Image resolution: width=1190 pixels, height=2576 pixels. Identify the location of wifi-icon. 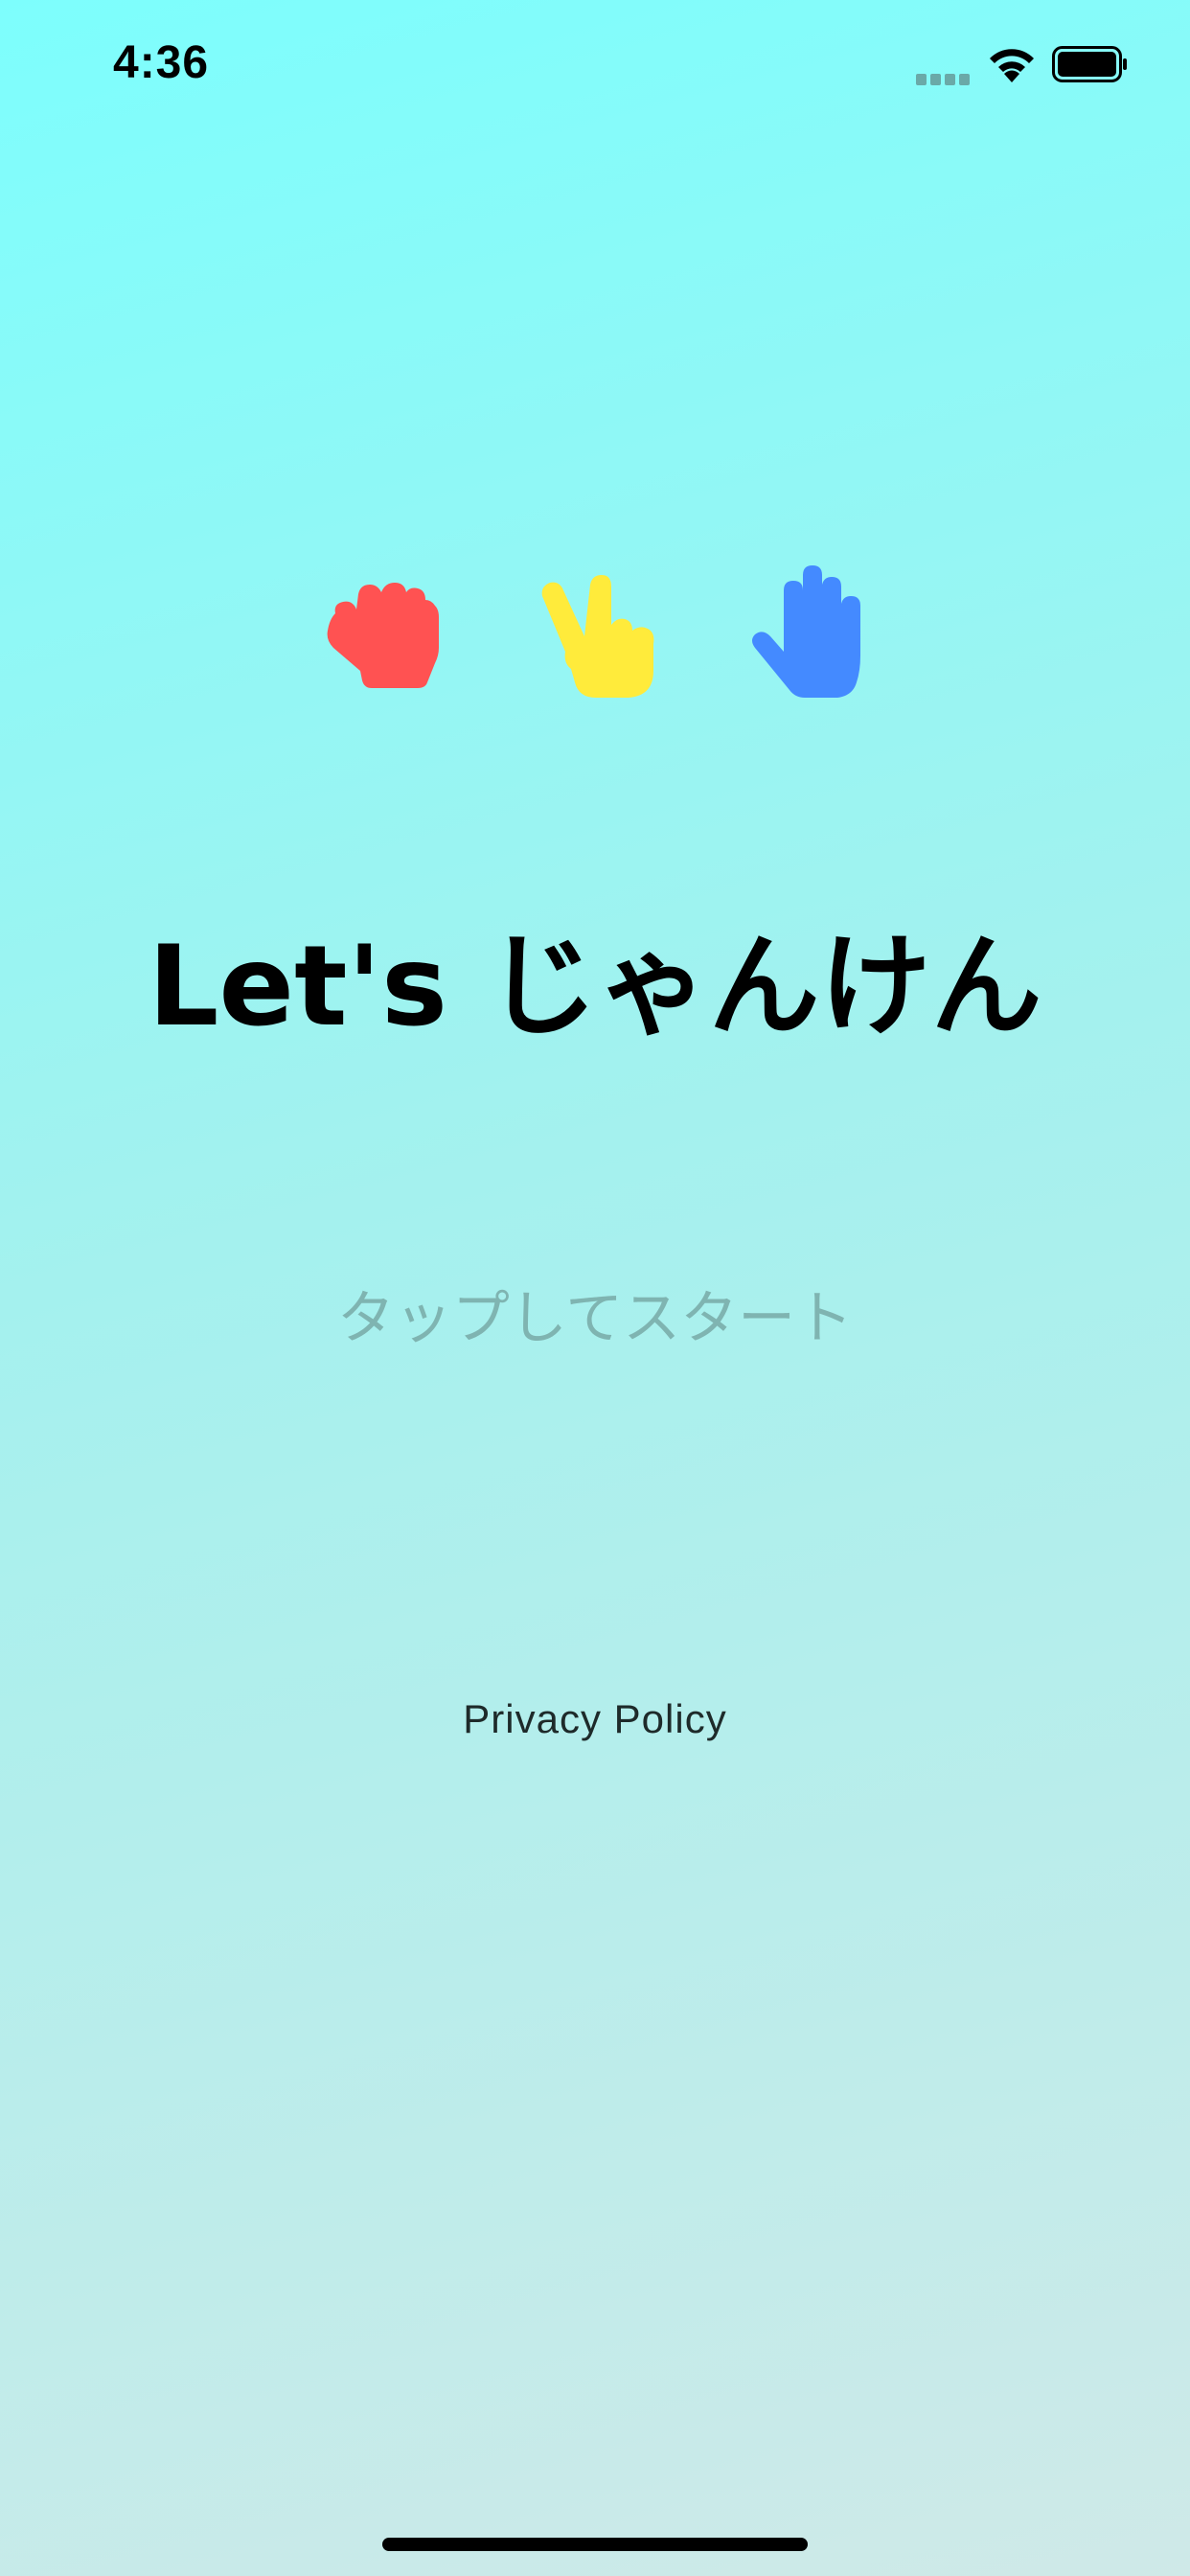
(1012, 64).